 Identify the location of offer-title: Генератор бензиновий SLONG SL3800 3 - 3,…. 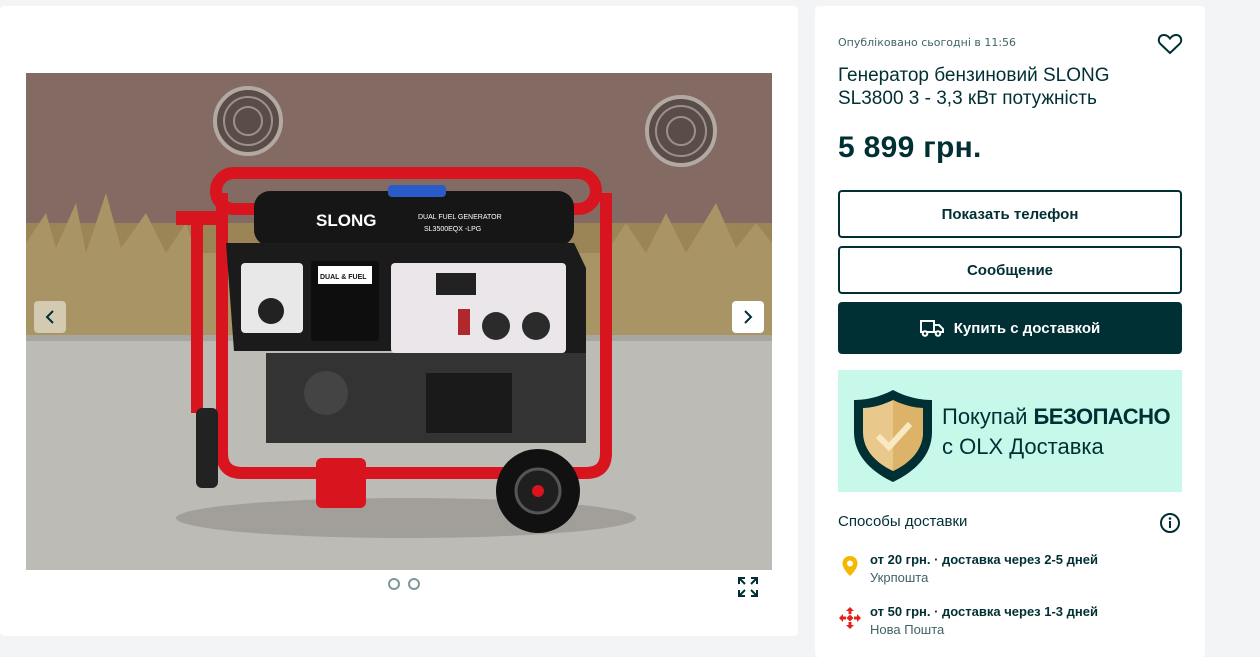
(974, 87).